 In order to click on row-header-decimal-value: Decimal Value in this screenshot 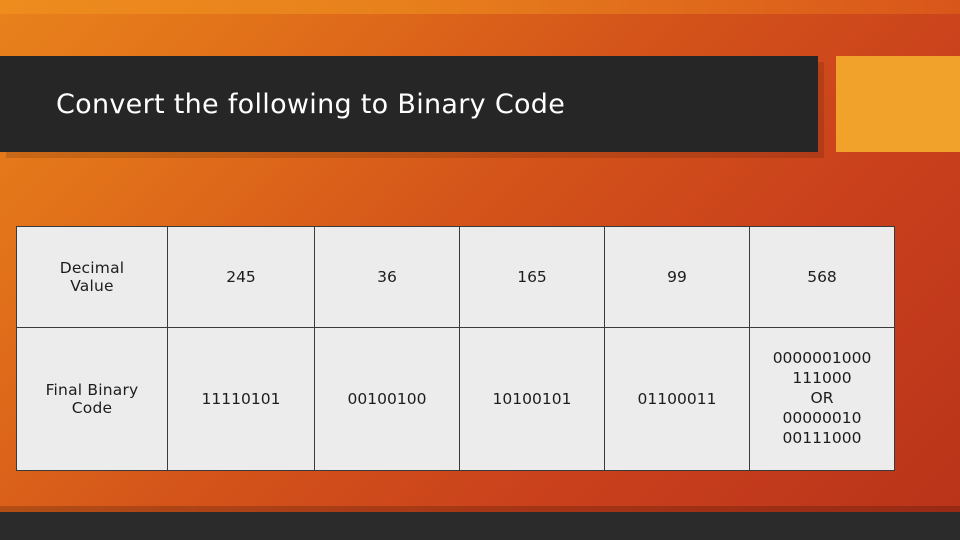, I will do `click(92, 277)`.